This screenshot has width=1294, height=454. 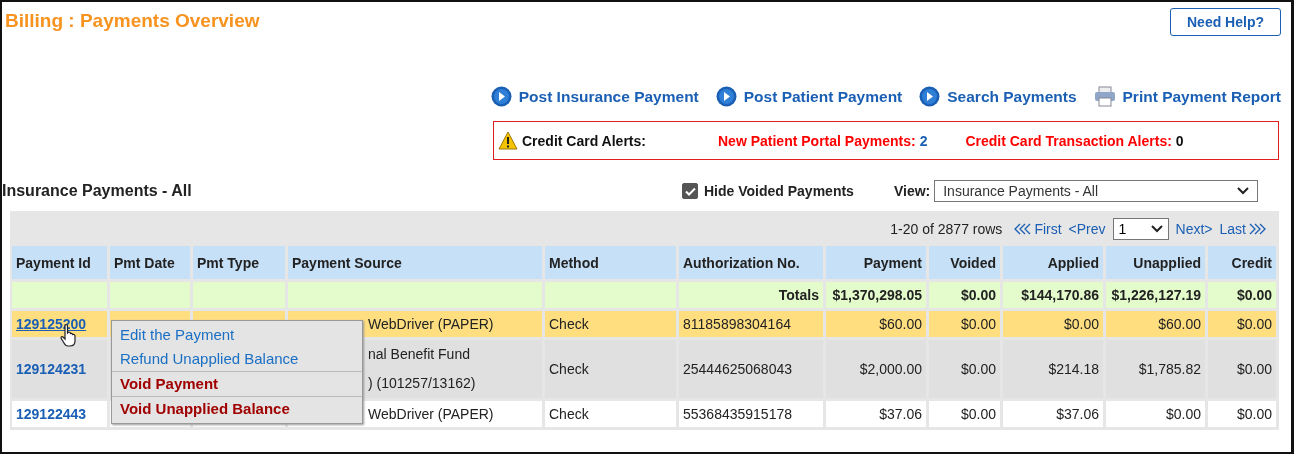 I want to click on column-header: Pmt Type, so click(x=239, y=262).